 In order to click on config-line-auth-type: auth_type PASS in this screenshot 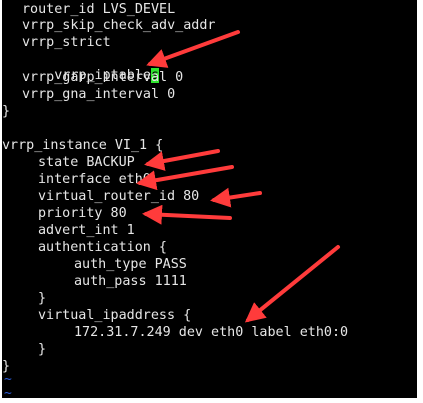, I will do `click(130, 264)`.